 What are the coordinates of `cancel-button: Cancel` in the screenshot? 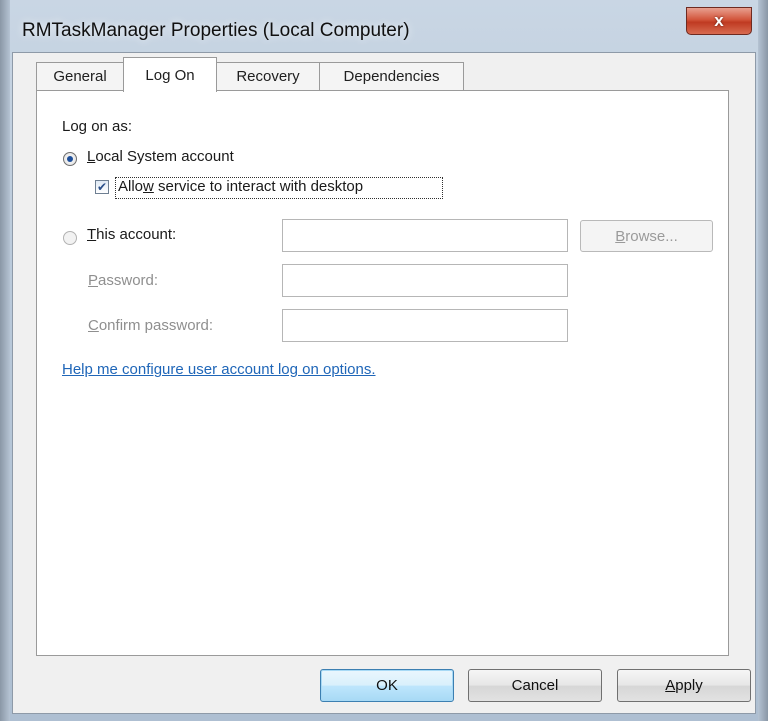 It's located at (535, 685).